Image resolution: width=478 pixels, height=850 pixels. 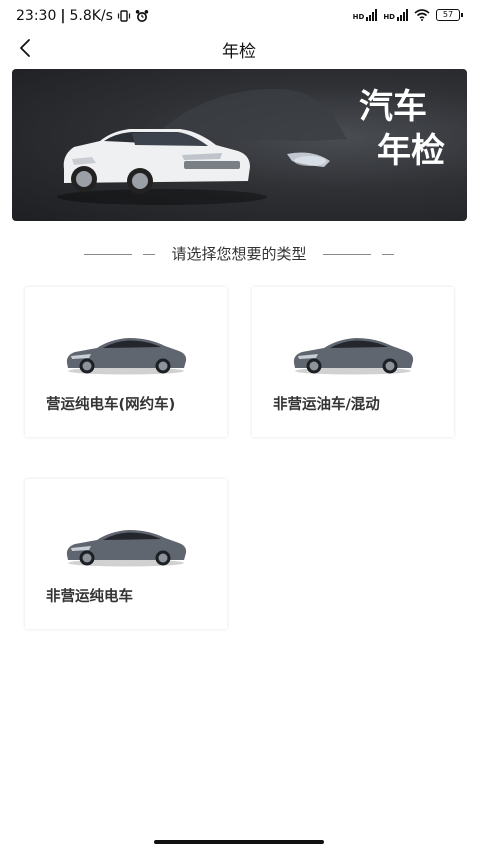 What do you see at coordinates (239, 52) in the screenshot?
I see `page-title: 年检` at bounding box center [239, 52].